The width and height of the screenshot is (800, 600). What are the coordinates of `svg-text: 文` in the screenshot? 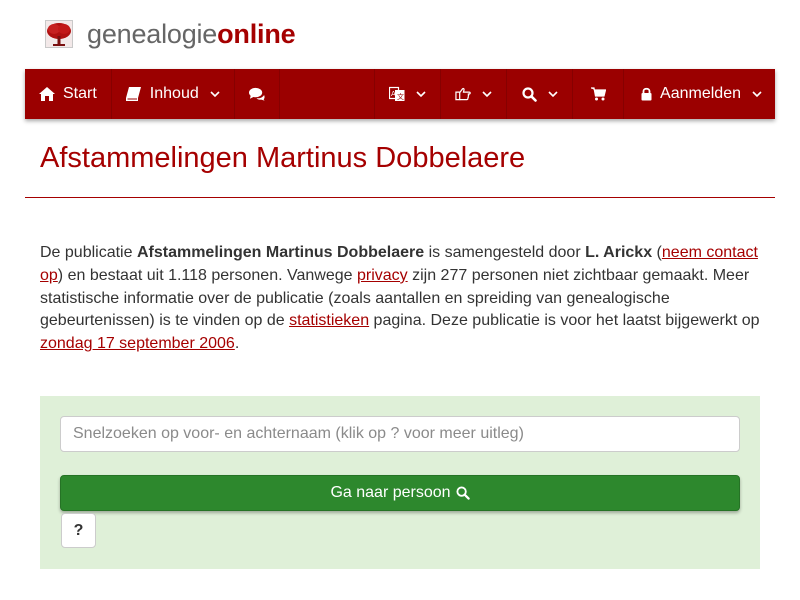 It's located at (400, 96).